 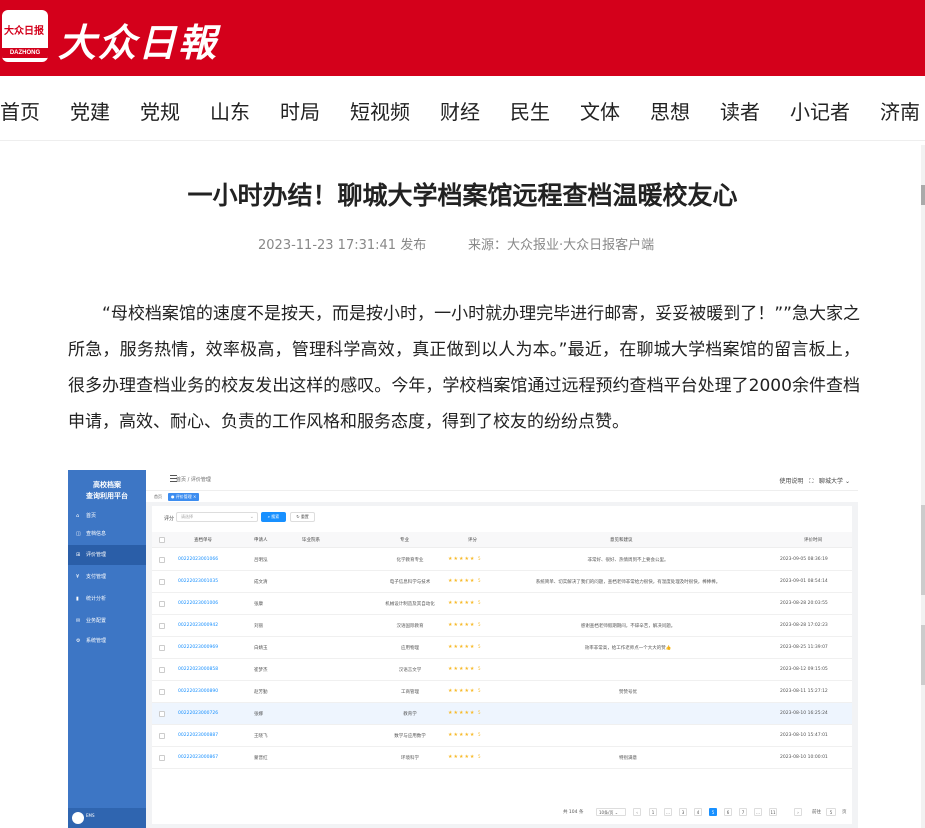 I want to click on cell-time: 2023-08-11 15:27:12, so click(x=804, y=691).